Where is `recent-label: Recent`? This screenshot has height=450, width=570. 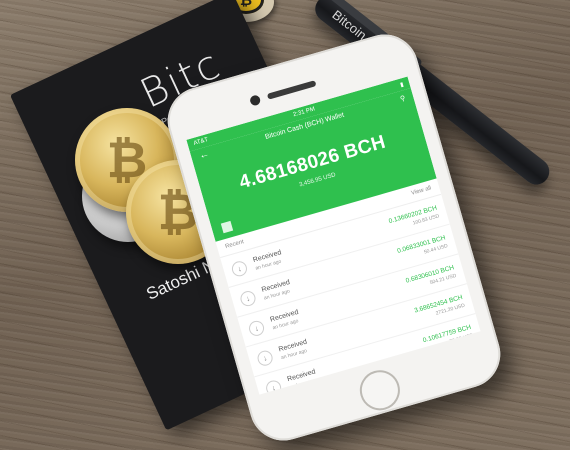 recent-label: Recent is located at coordinates (234, 245).